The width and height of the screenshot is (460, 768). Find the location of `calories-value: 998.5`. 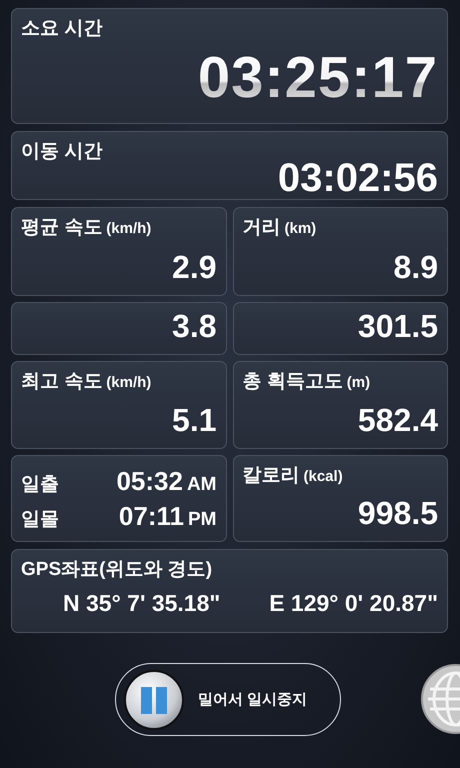

calories-value: 998.5 is located at coordinates (398, 513).